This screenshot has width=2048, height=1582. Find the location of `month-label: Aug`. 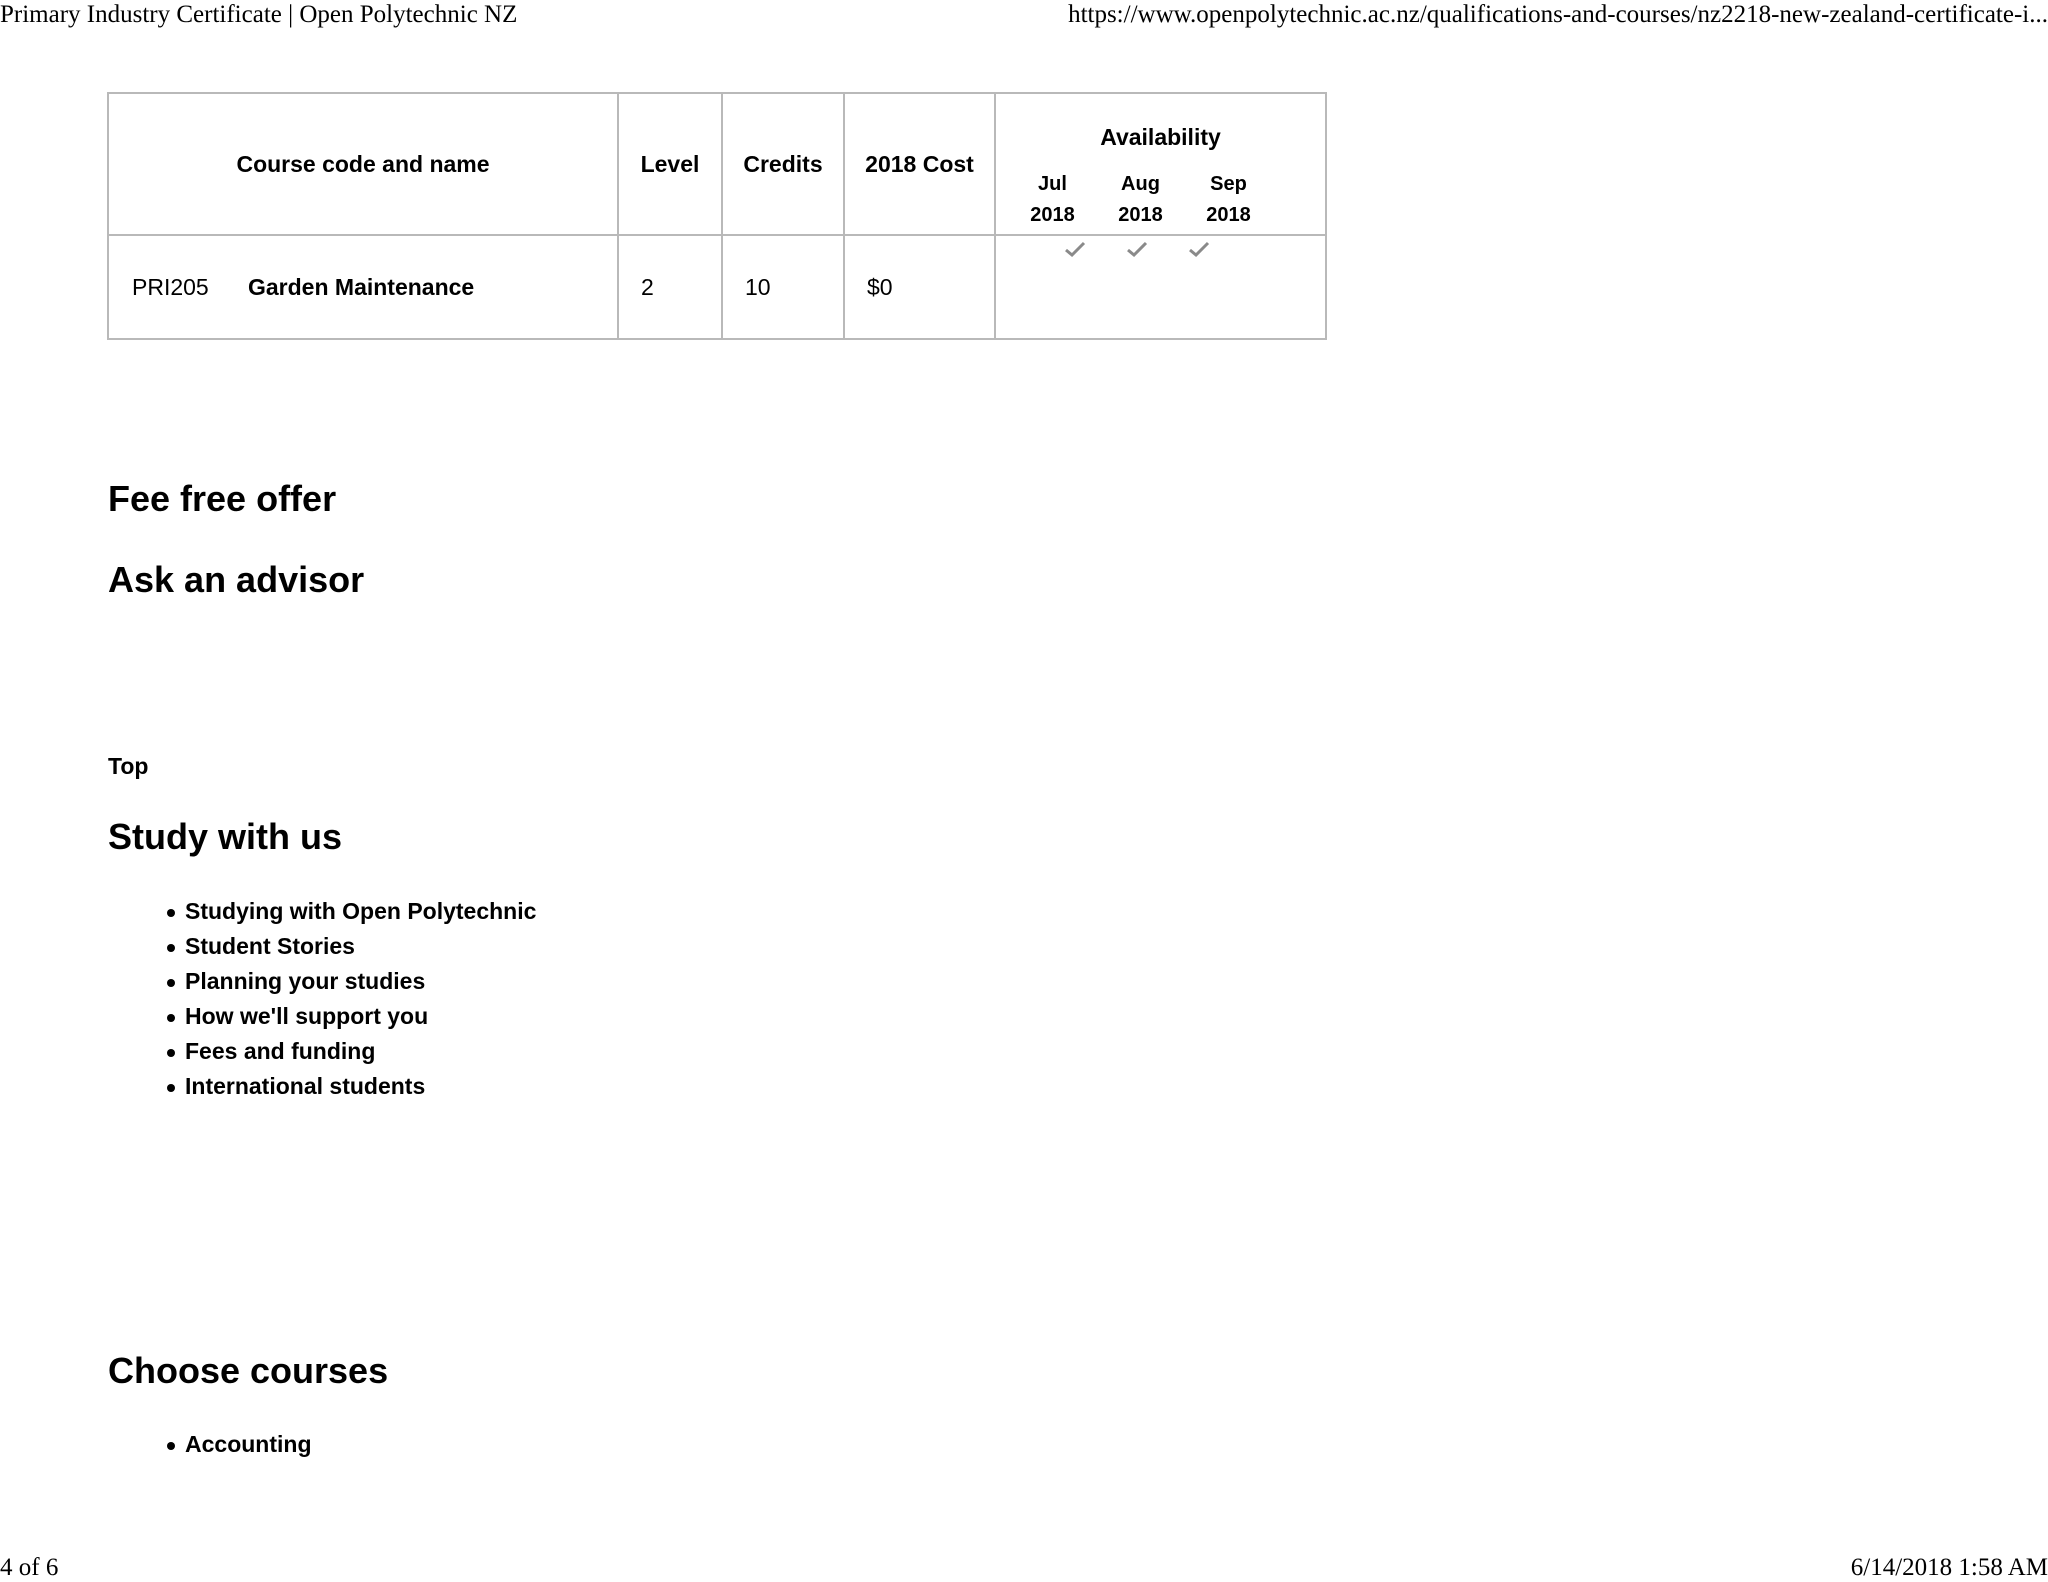

month-label: Aug is located at coordinates (1140, 184).